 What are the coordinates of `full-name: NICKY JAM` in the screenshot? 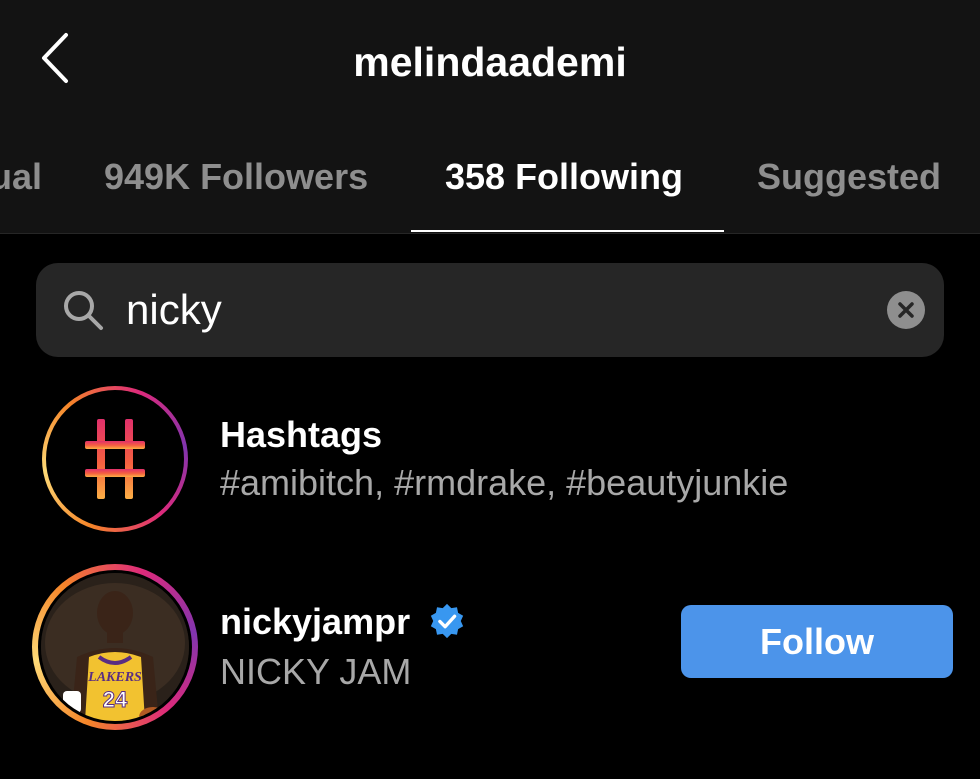 It's located at (316, 671).